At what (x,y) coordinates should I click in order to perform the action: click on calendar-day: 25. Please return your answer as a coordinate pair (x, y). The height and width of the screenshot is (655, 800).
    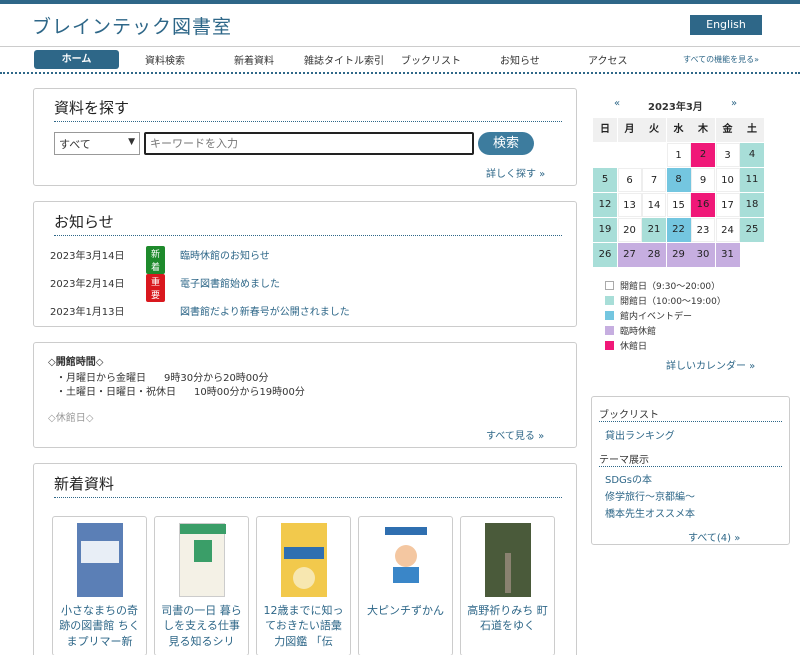
    Looking at the image, I should click on (752, 230).